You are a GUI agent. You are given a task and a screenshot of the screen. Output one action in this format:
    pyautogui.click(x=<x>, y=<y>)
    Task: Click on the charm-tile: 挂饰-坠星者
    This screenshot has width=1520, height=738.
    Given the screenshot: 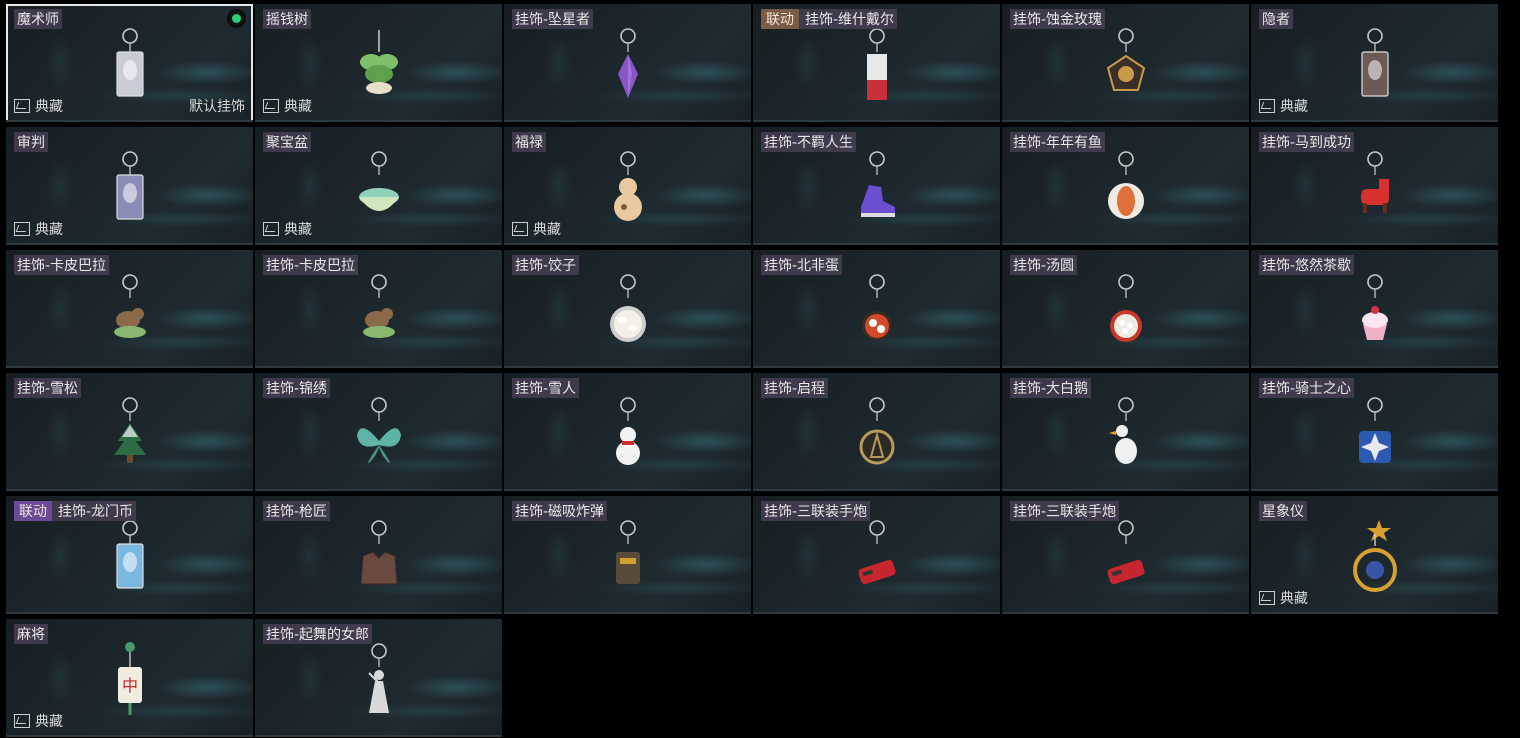 What is the action you would take?
    pyautogui.click(x=627, y=63)
    